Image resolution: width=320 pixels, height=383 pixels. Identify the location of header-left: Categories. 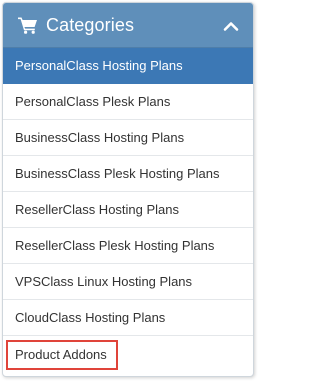
(120, 25).